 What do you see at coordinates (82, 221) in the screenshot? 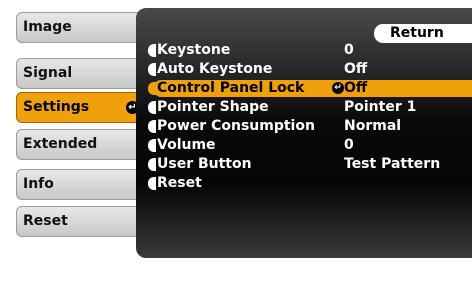
I see `sidebar-item-reset: Reset` at bounding box center [82, 221].